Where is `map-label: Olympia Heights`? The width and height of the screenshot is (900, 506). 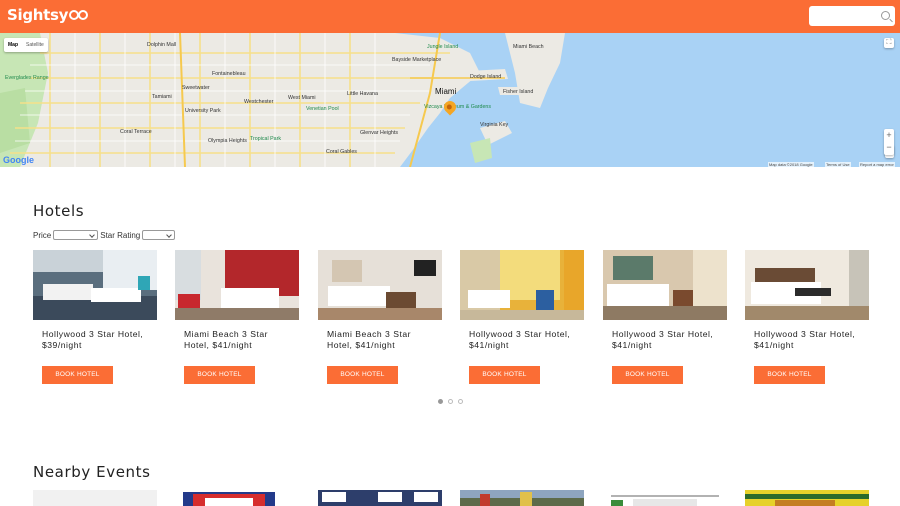
map-label: Olympia Heights is located at coordinates (227, 141).